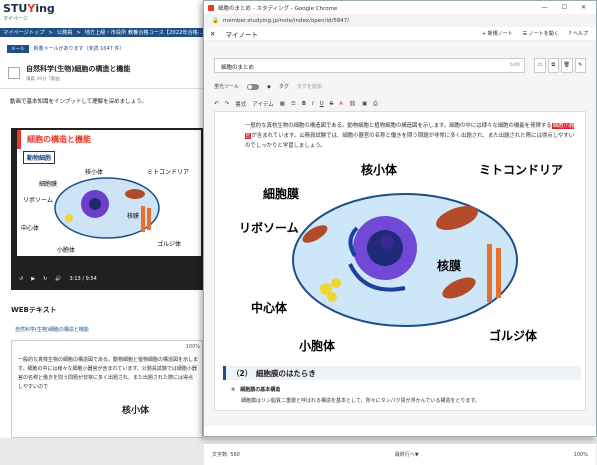 The height and width of the screenshot is (465, 597). I want to click on slide-label: 細胞膜, so click(48, 184).